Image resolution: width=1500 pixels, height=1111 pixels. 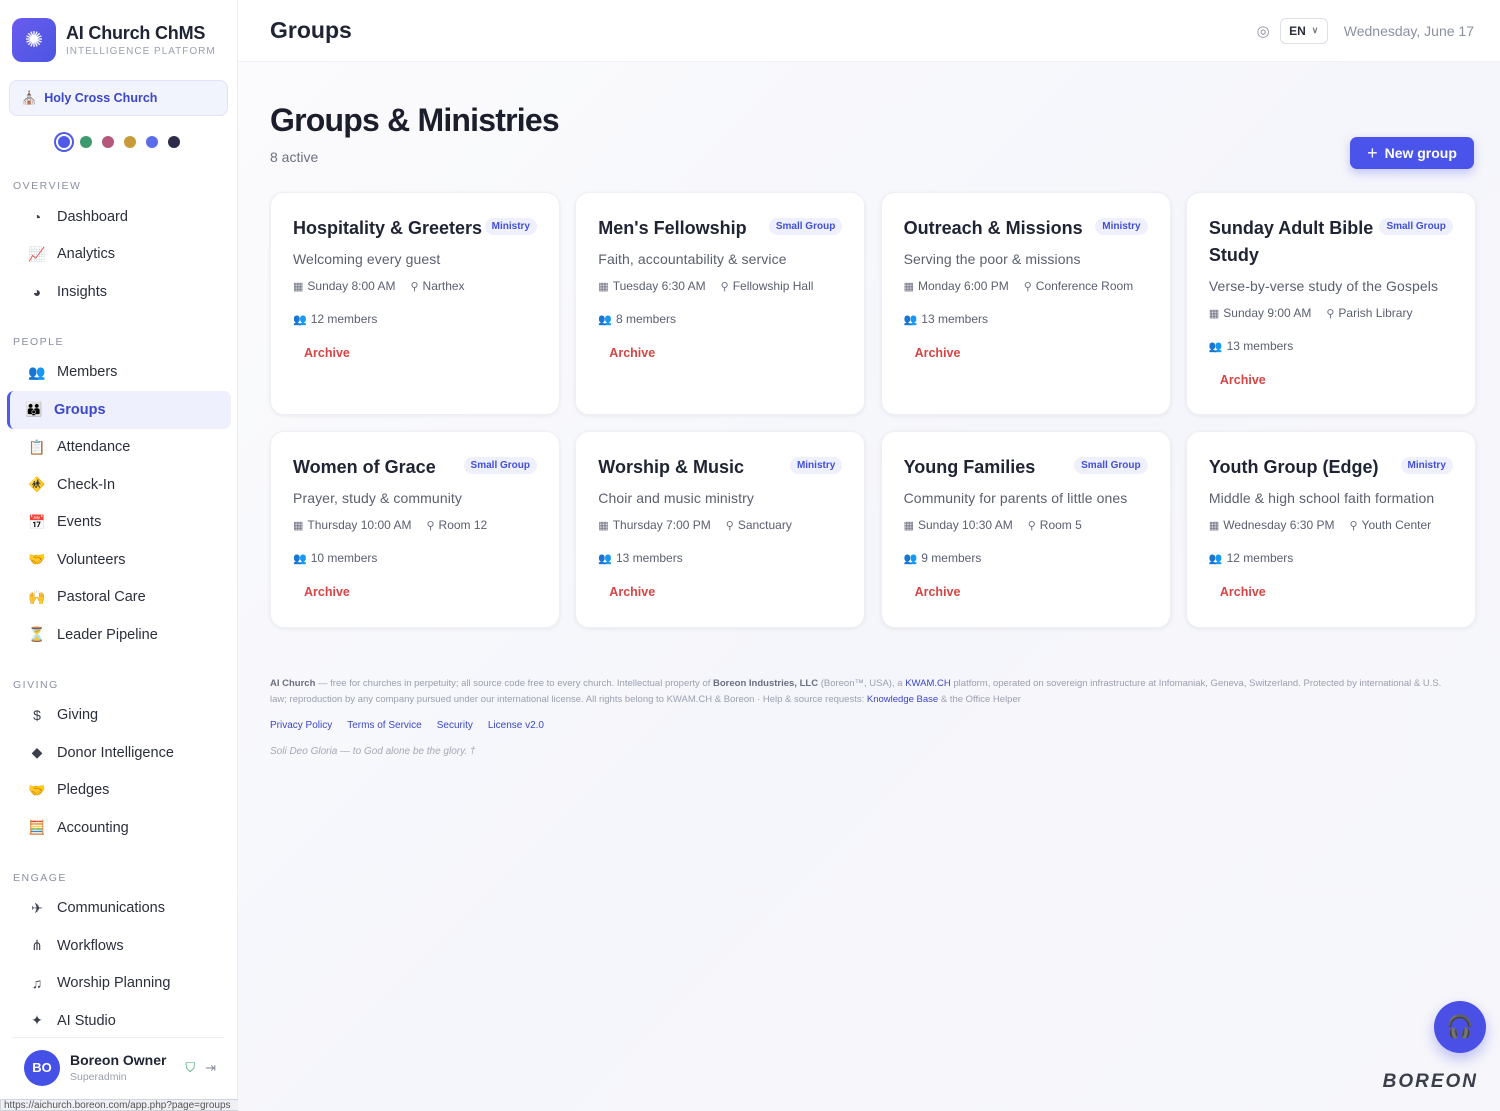 I want to click on footer-kwam-link: KWAM.CH, so click(x=928, y=683).